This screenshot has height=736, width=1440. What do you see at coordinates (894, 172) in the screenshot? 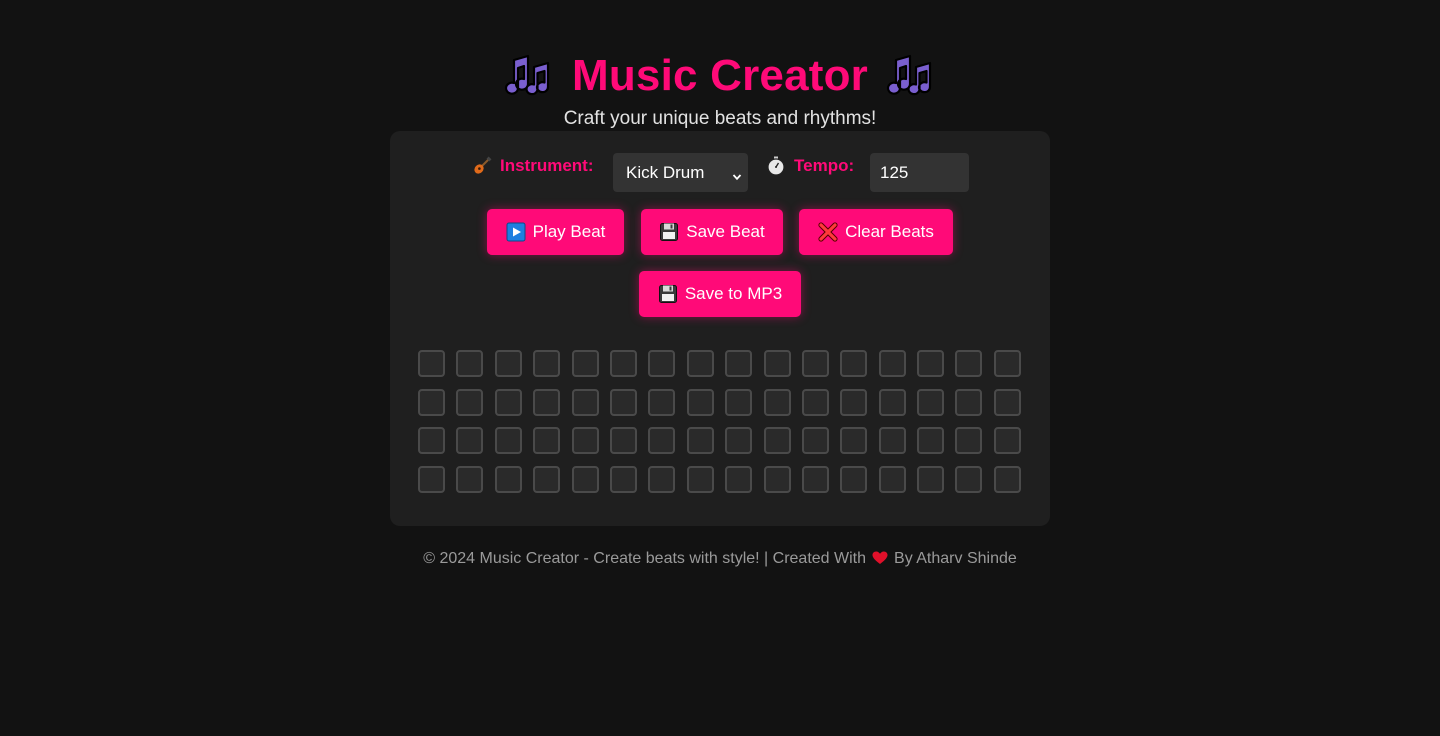
I see `tempo-input-value: 125` at bounding box center [894, 172].